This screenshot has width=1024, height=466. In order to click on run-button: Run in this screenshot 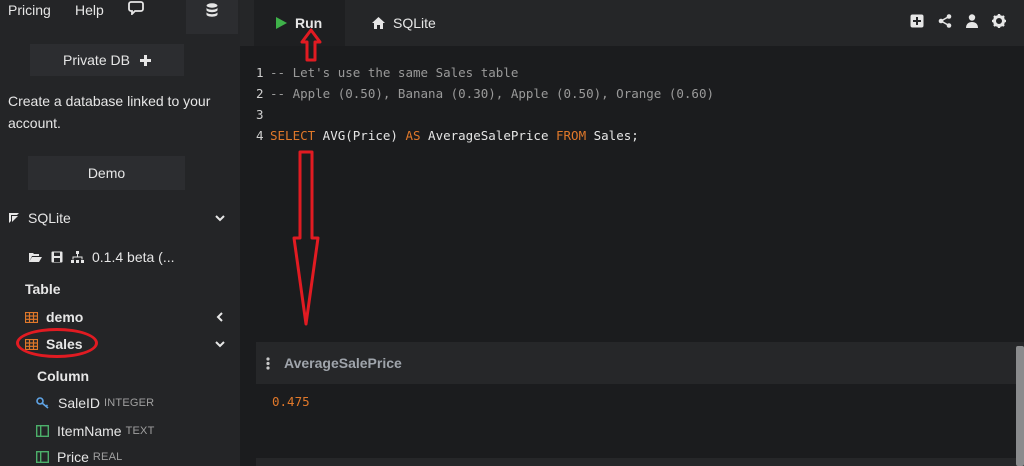, I will do `click(299, 23)`.